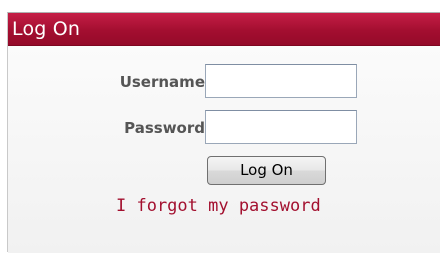 This screenshot has width=440, height=253. Describe the element at coordinates (218, 206) in the screenshot. I see `forgot-password-link: I forgot my password` at that location.